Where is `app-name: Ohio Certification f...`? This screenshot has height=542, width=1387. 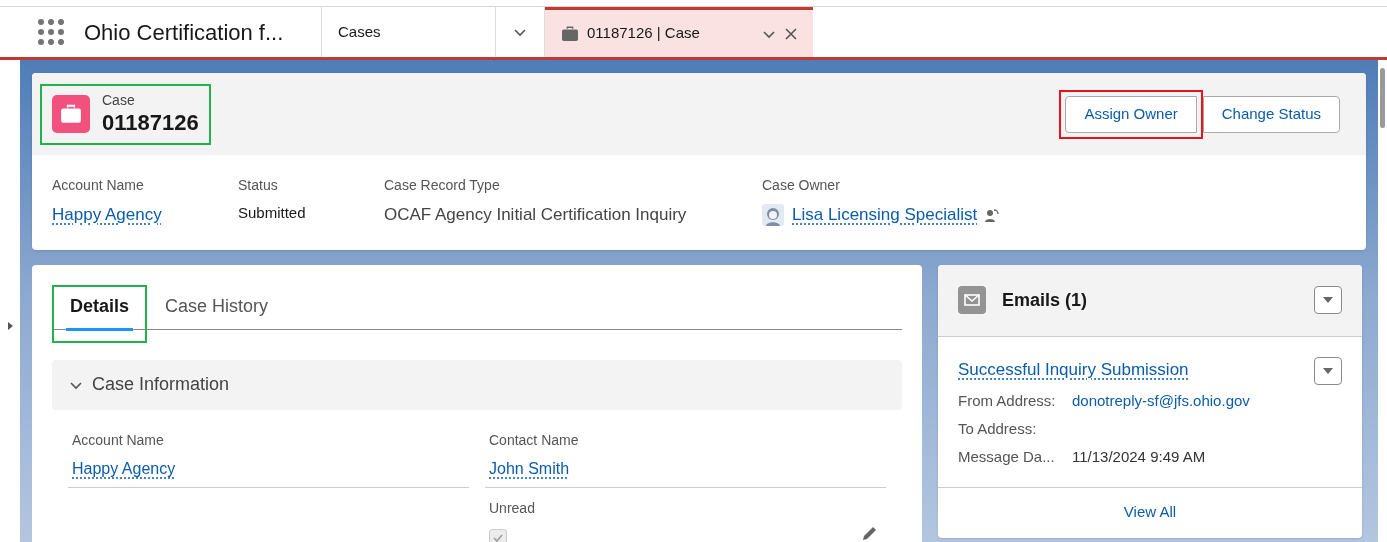
app-name: Ohio Certification f... is located at coordinates (184, 32).